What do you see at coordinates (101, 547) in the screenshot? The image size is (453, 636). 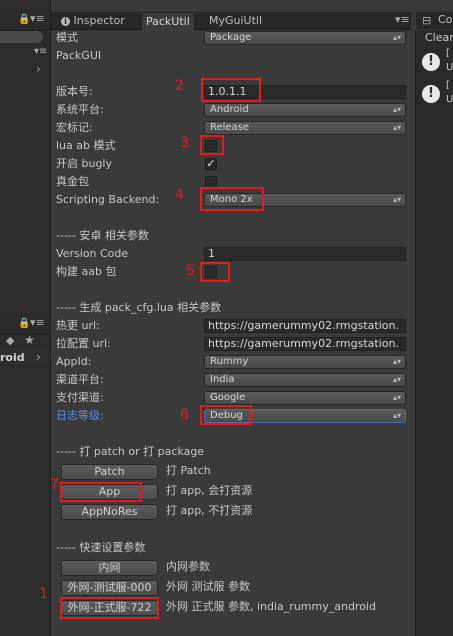 I see `quick-section-title: ----- 快速设置参数` at bounding box center [101, 547].